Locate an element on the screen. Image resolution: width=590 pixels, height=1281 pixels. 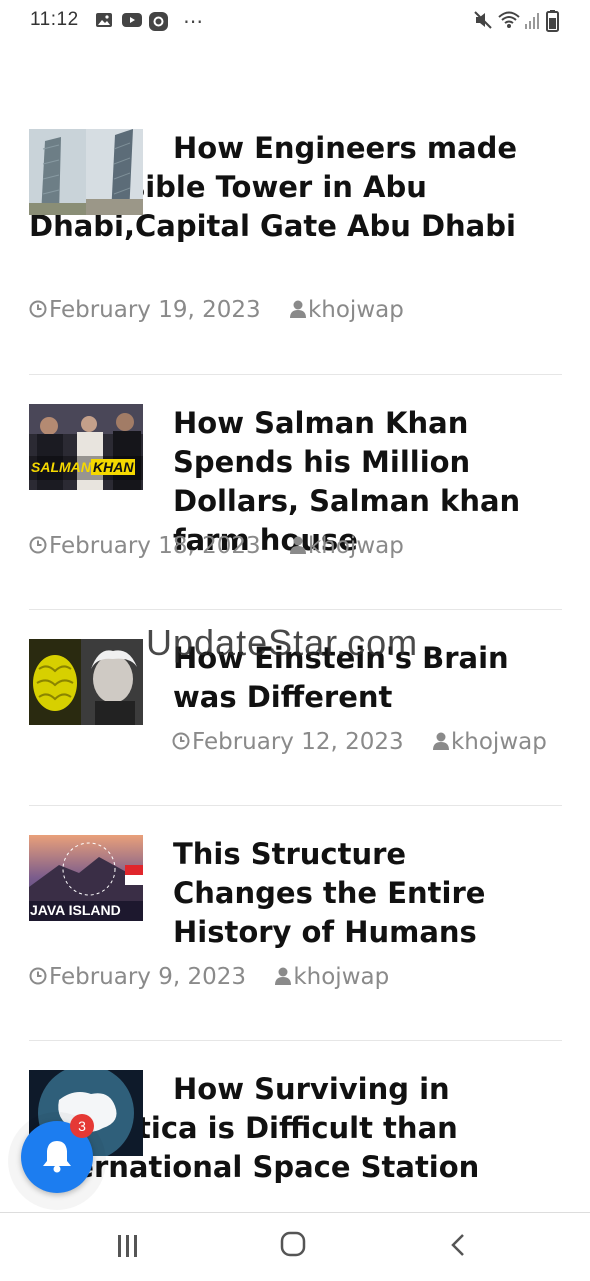
system-nav-bar is located at coordinates (295, 1246).